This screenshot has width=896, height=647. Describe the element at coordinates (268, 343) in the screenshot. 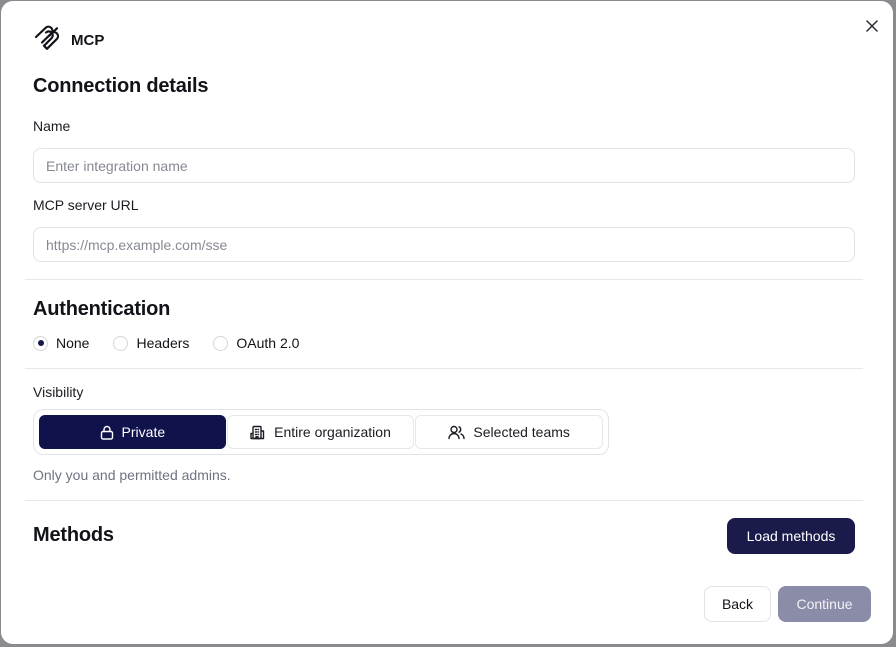

I see `auth-option-label: OAuth 2.0` at that location.